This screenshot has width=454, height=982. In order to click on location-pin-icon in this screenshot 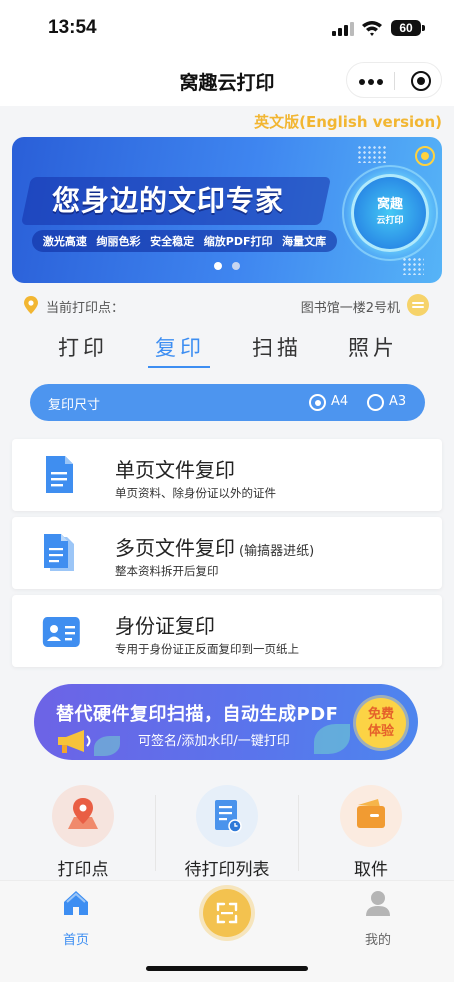, I will do `click(31, 305)`.